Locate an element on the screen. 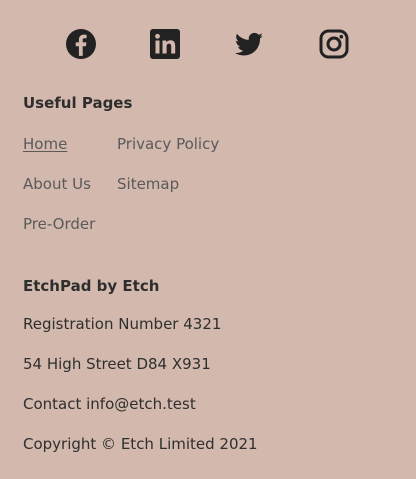 The width and height of the screenshot is (416, 479). copyright: Copyright © Etch Limited 2021 is located at coordinates (140, 444).